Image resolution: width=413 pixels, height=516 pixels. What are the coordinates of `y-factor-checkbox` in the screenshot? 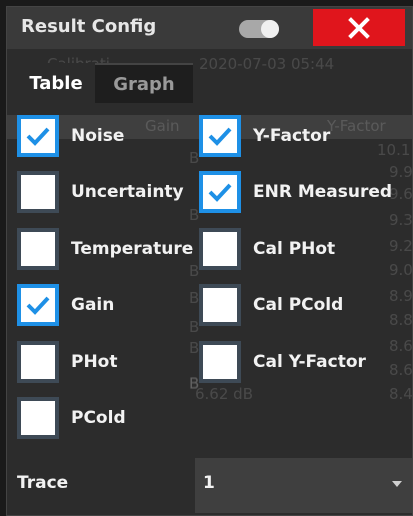 It's located at (220, 136).